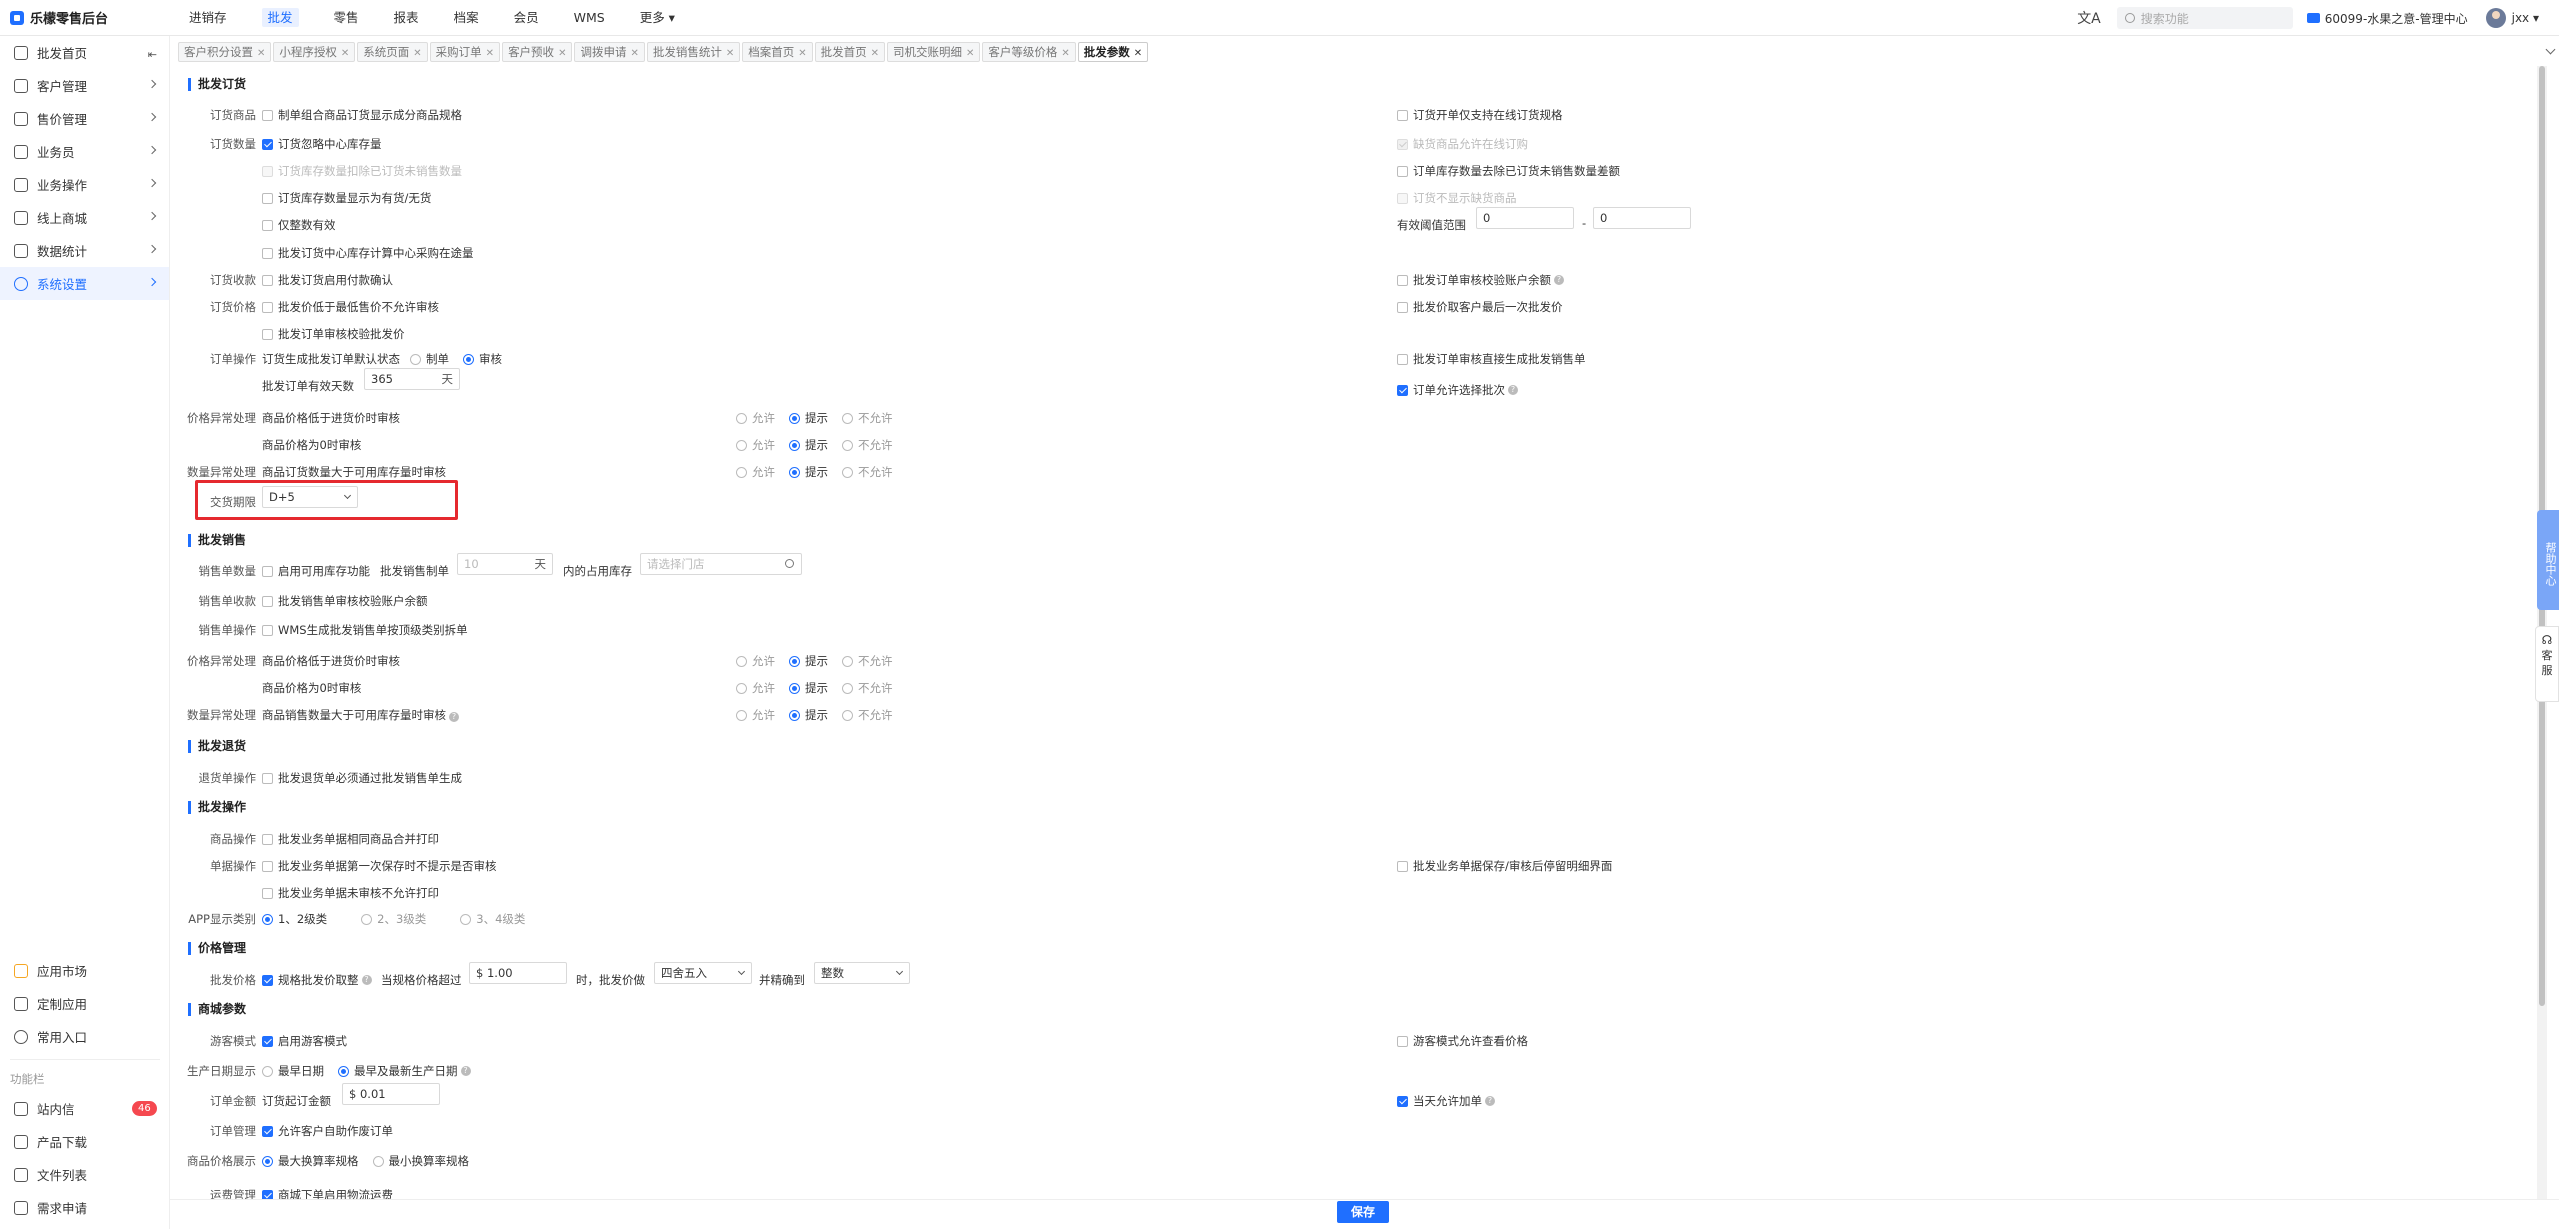  I want to click on cb-hide-out-of-stock: 订货不显示缺货商品, so click(1457, 198).